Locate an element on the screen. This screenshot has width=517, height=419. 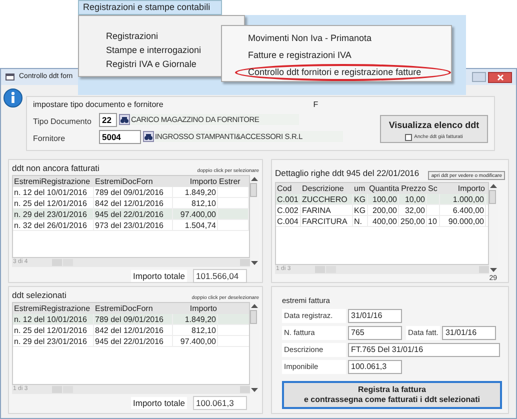
total-label: Importo totale is located at coordinates (159, 276).